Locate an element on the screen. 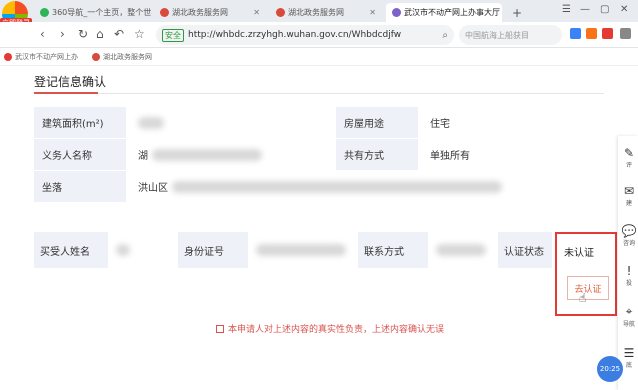  id-number-value is located at coordinates (303, 250).